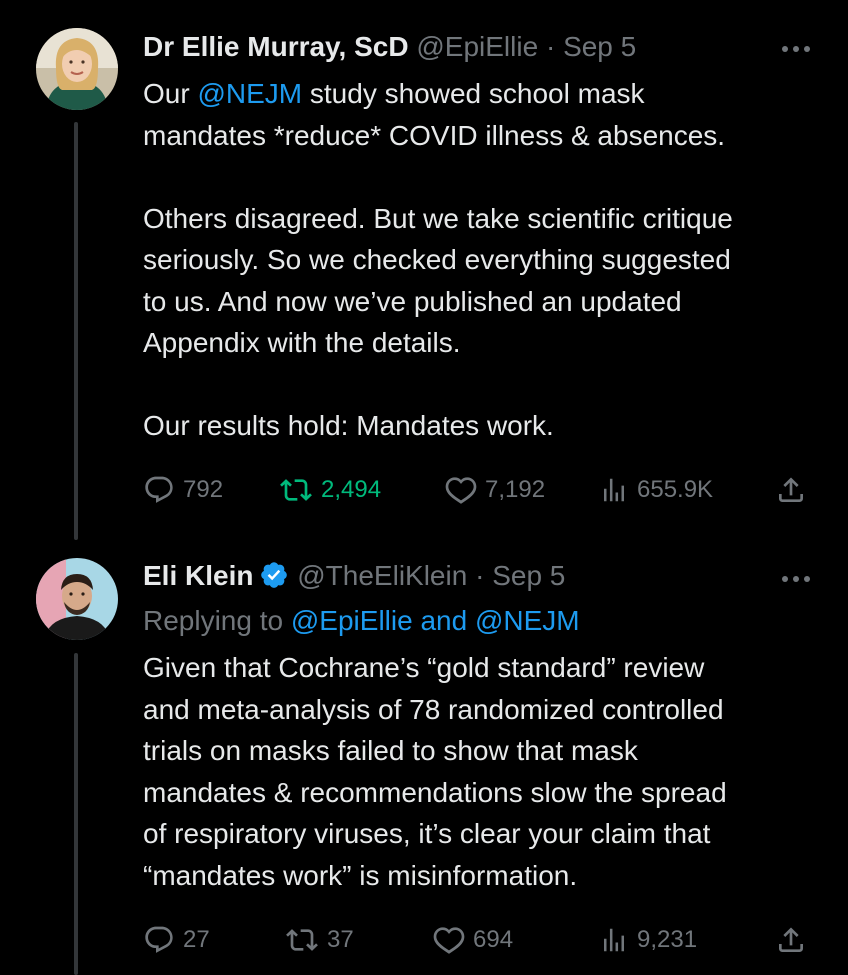 Image resolution: width=848 pixels, height=975 pixels. I want to click on text-prefix: Our, so click(170, 93).